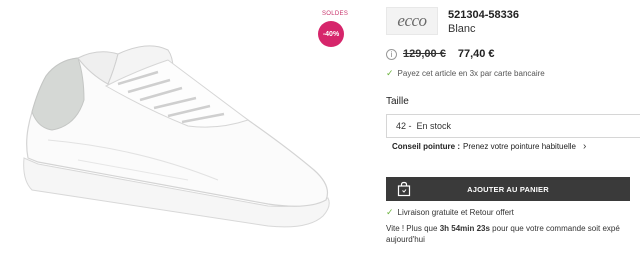 This screenshot has height=275, width=640. I want to click on delivery-note: ✓ Livraison gratuite et Retour offert, so click(450, 212).